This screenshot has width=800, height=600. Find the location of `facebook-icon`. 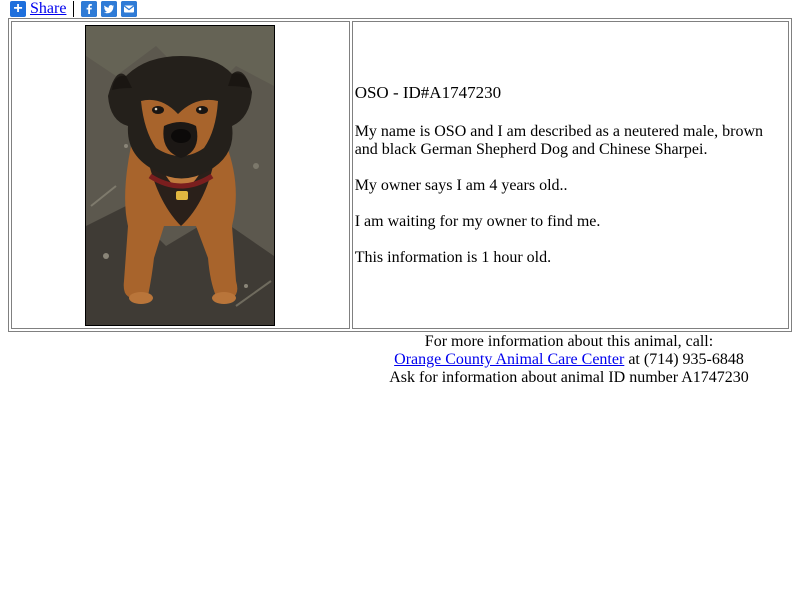

facebook-icon is located at coordinates (89, 9).